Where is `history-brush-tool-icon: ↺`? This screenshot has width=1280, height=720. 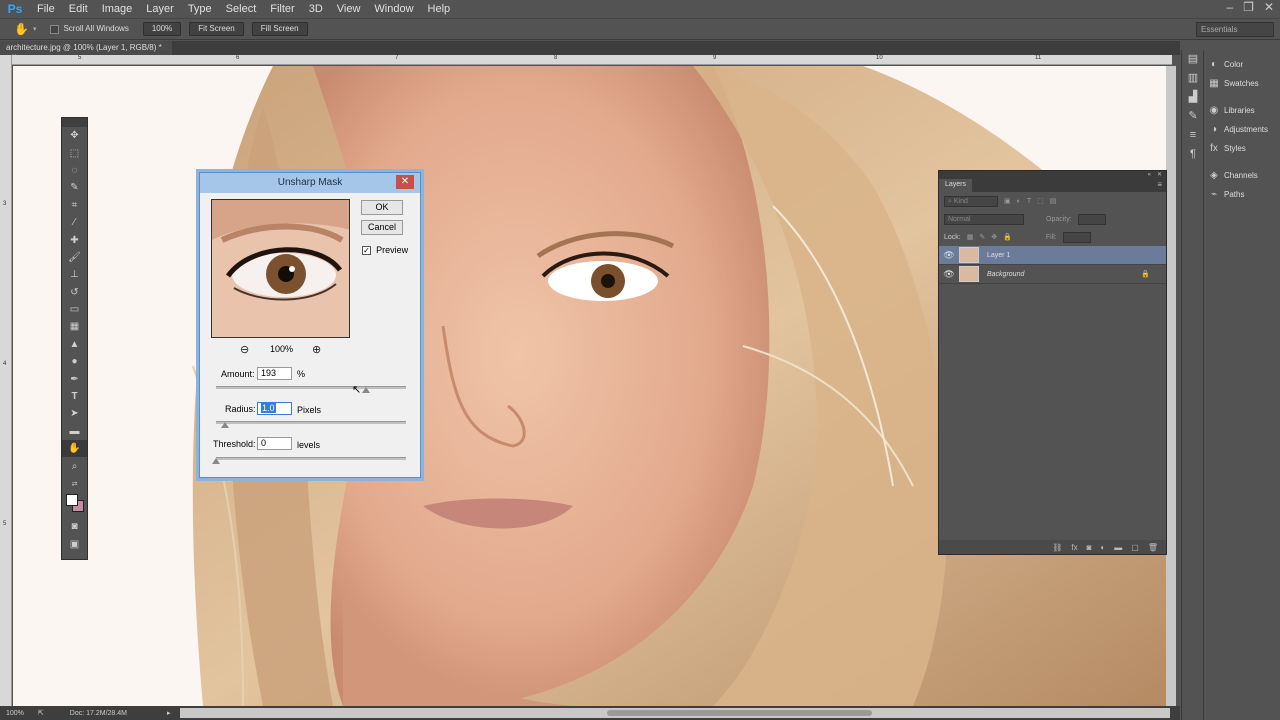 history-brush-tool-icon: ↺ is located at coordinates (74, 292).